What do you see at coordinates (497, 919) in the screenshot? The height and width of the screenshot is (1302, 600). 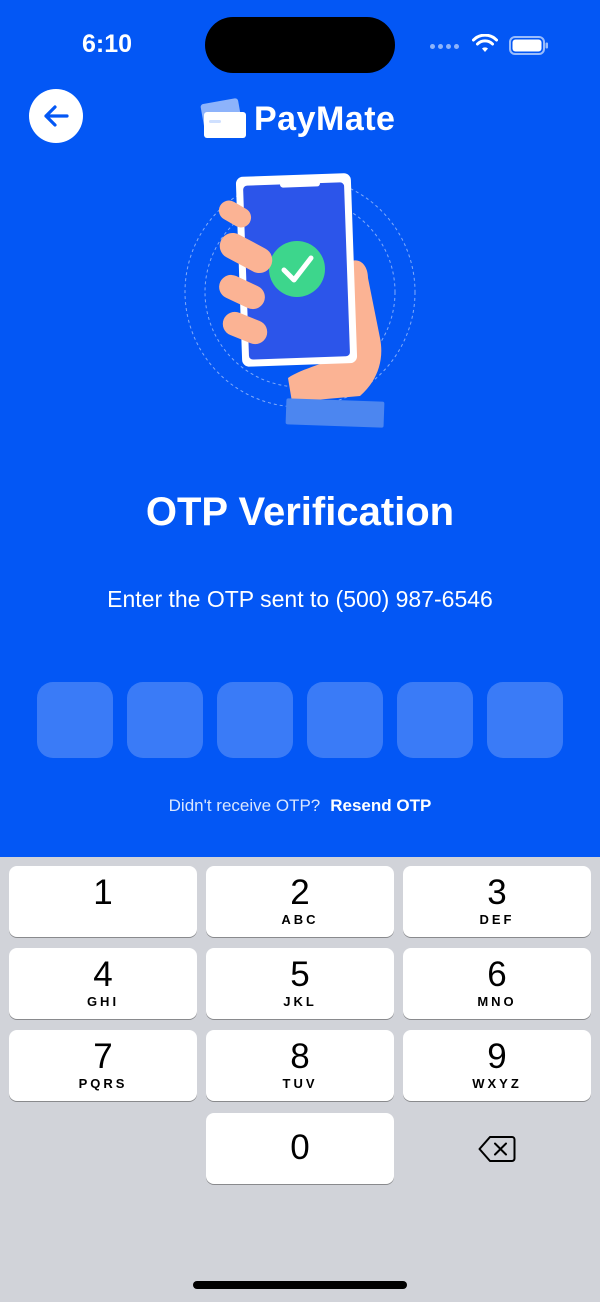 I see `key-letters: DEF` at bounding box center [497, 919].